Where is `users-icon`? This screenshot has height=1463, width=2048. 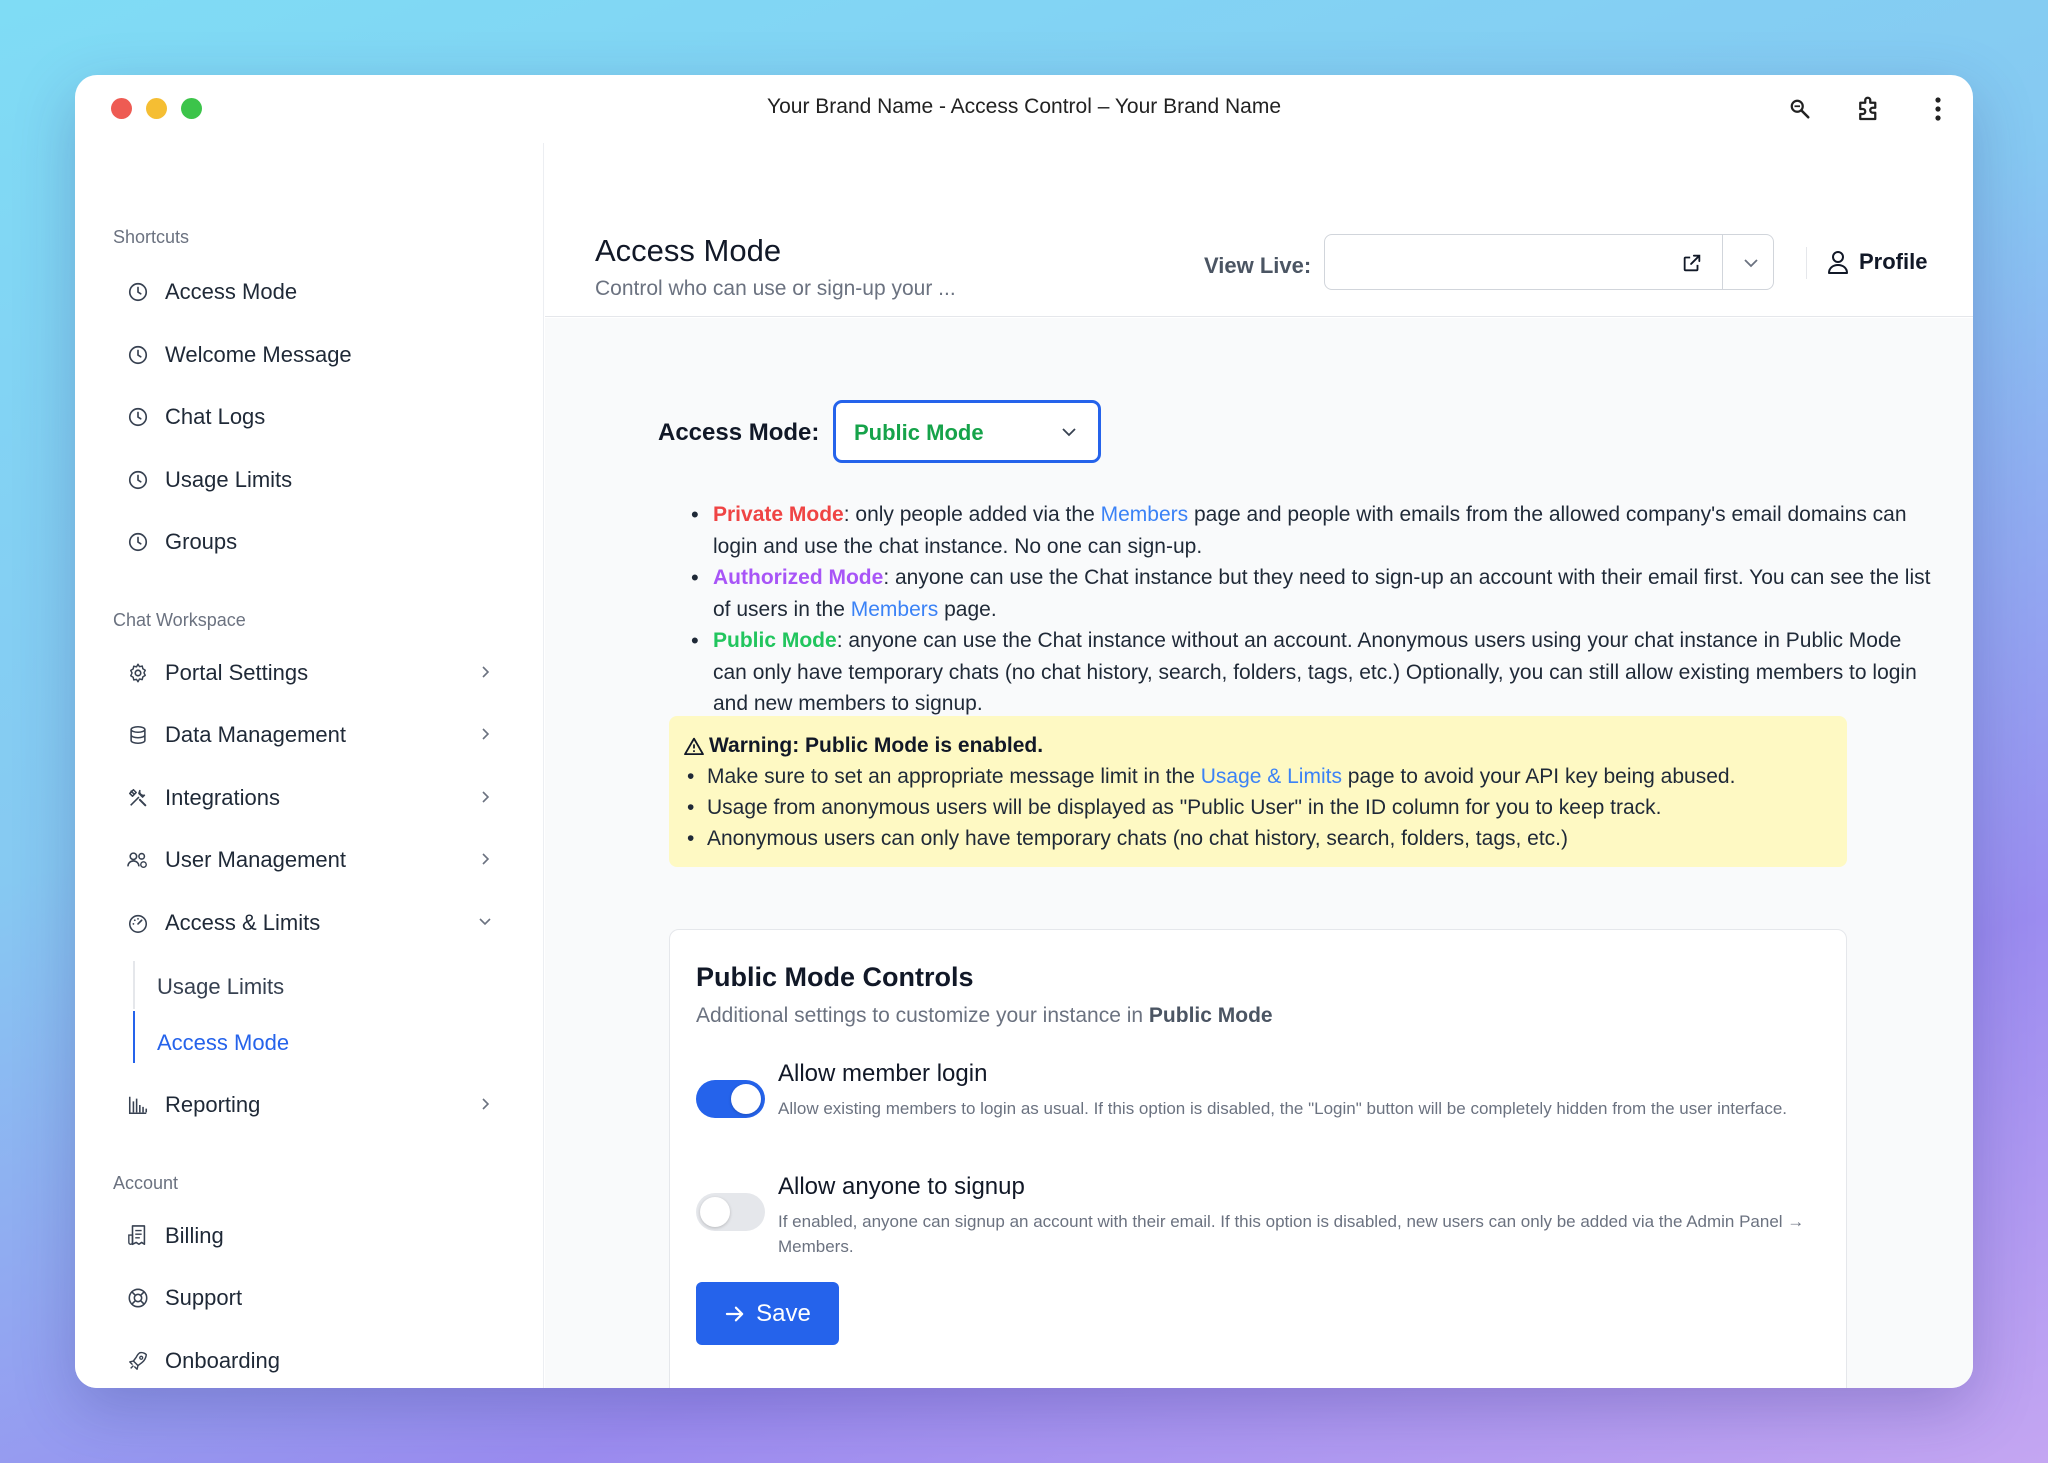
users-icon is located at coordinates (138, 860).